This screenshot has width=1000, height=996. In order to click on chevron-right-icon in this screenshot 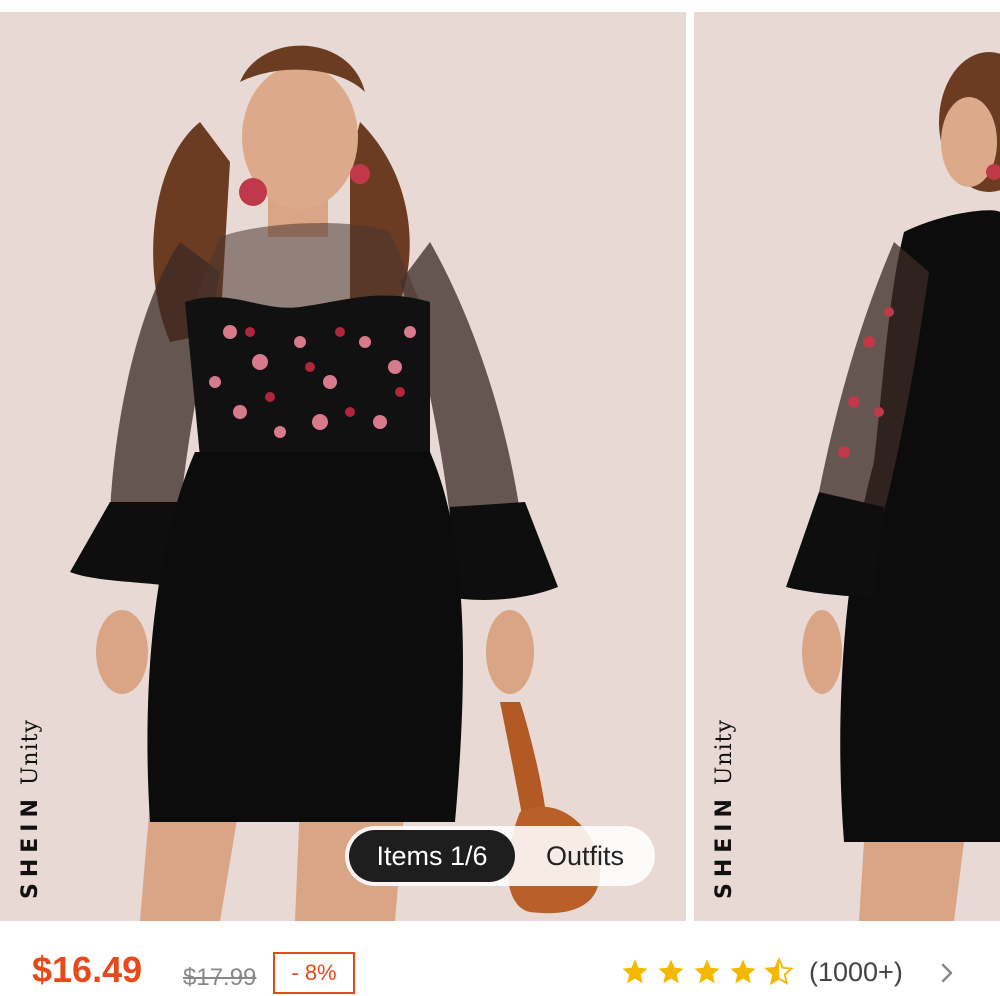, I will do `click(947, 973)`.